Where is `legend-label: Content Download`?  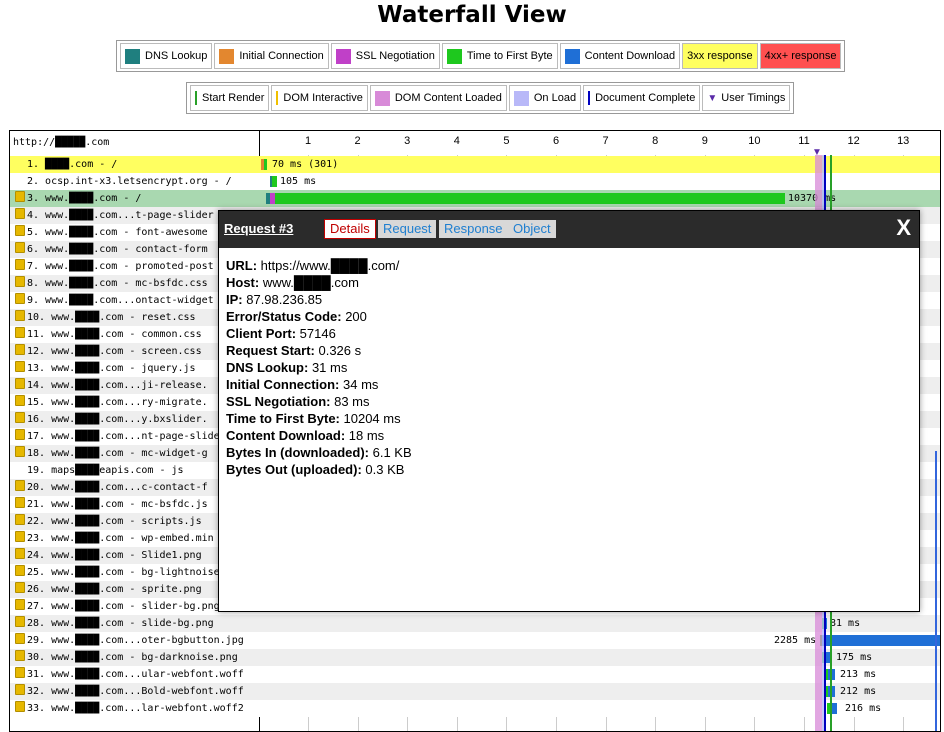
legend-label: Content Download is located at coordinates (630, 56).